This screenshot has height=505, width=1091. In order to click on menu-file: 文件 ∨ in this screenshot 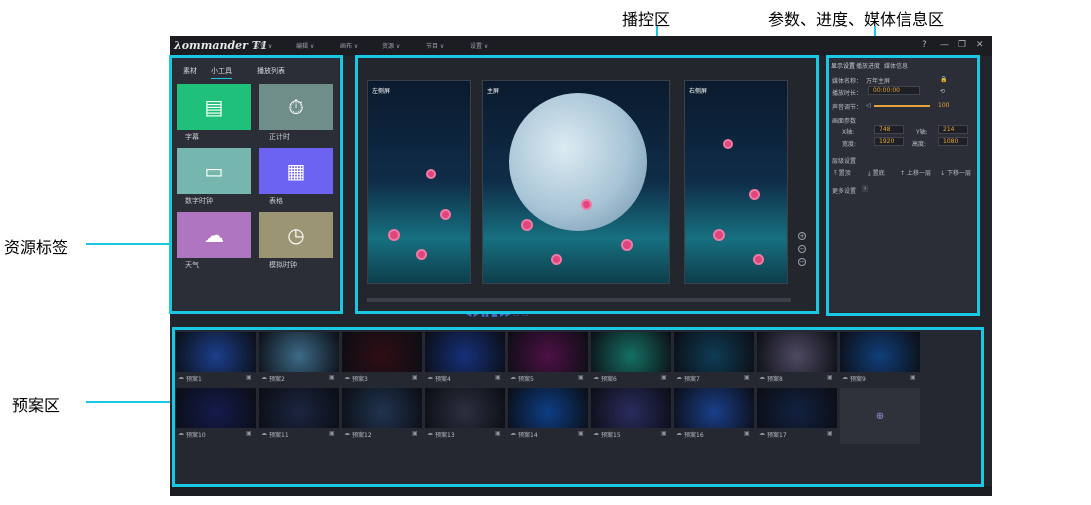, I will do `click(263, 45)`.